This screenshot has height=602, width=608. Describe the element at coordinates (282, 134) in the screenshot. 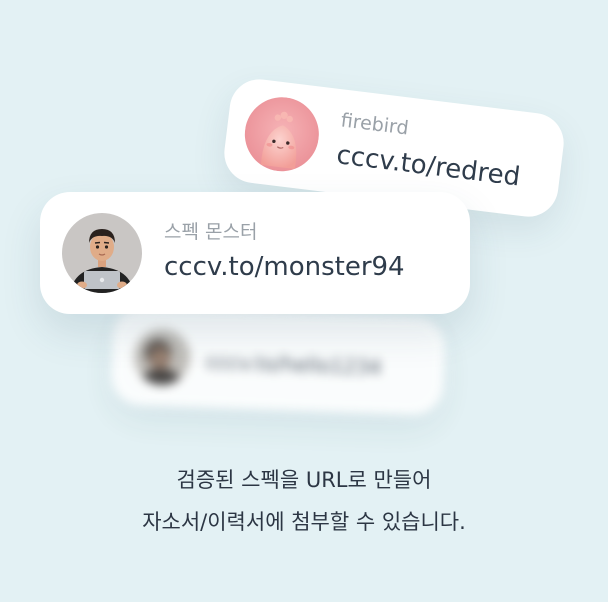

I see `pink-creature-avatar-icon` at that location.